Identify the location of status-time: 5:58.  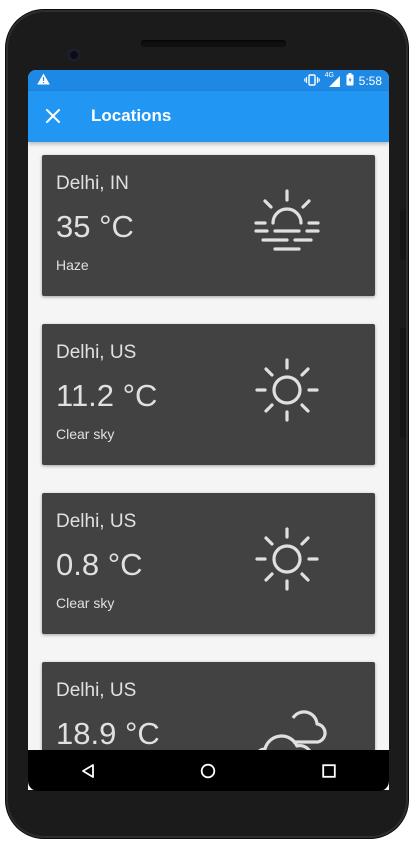
(370, 81).